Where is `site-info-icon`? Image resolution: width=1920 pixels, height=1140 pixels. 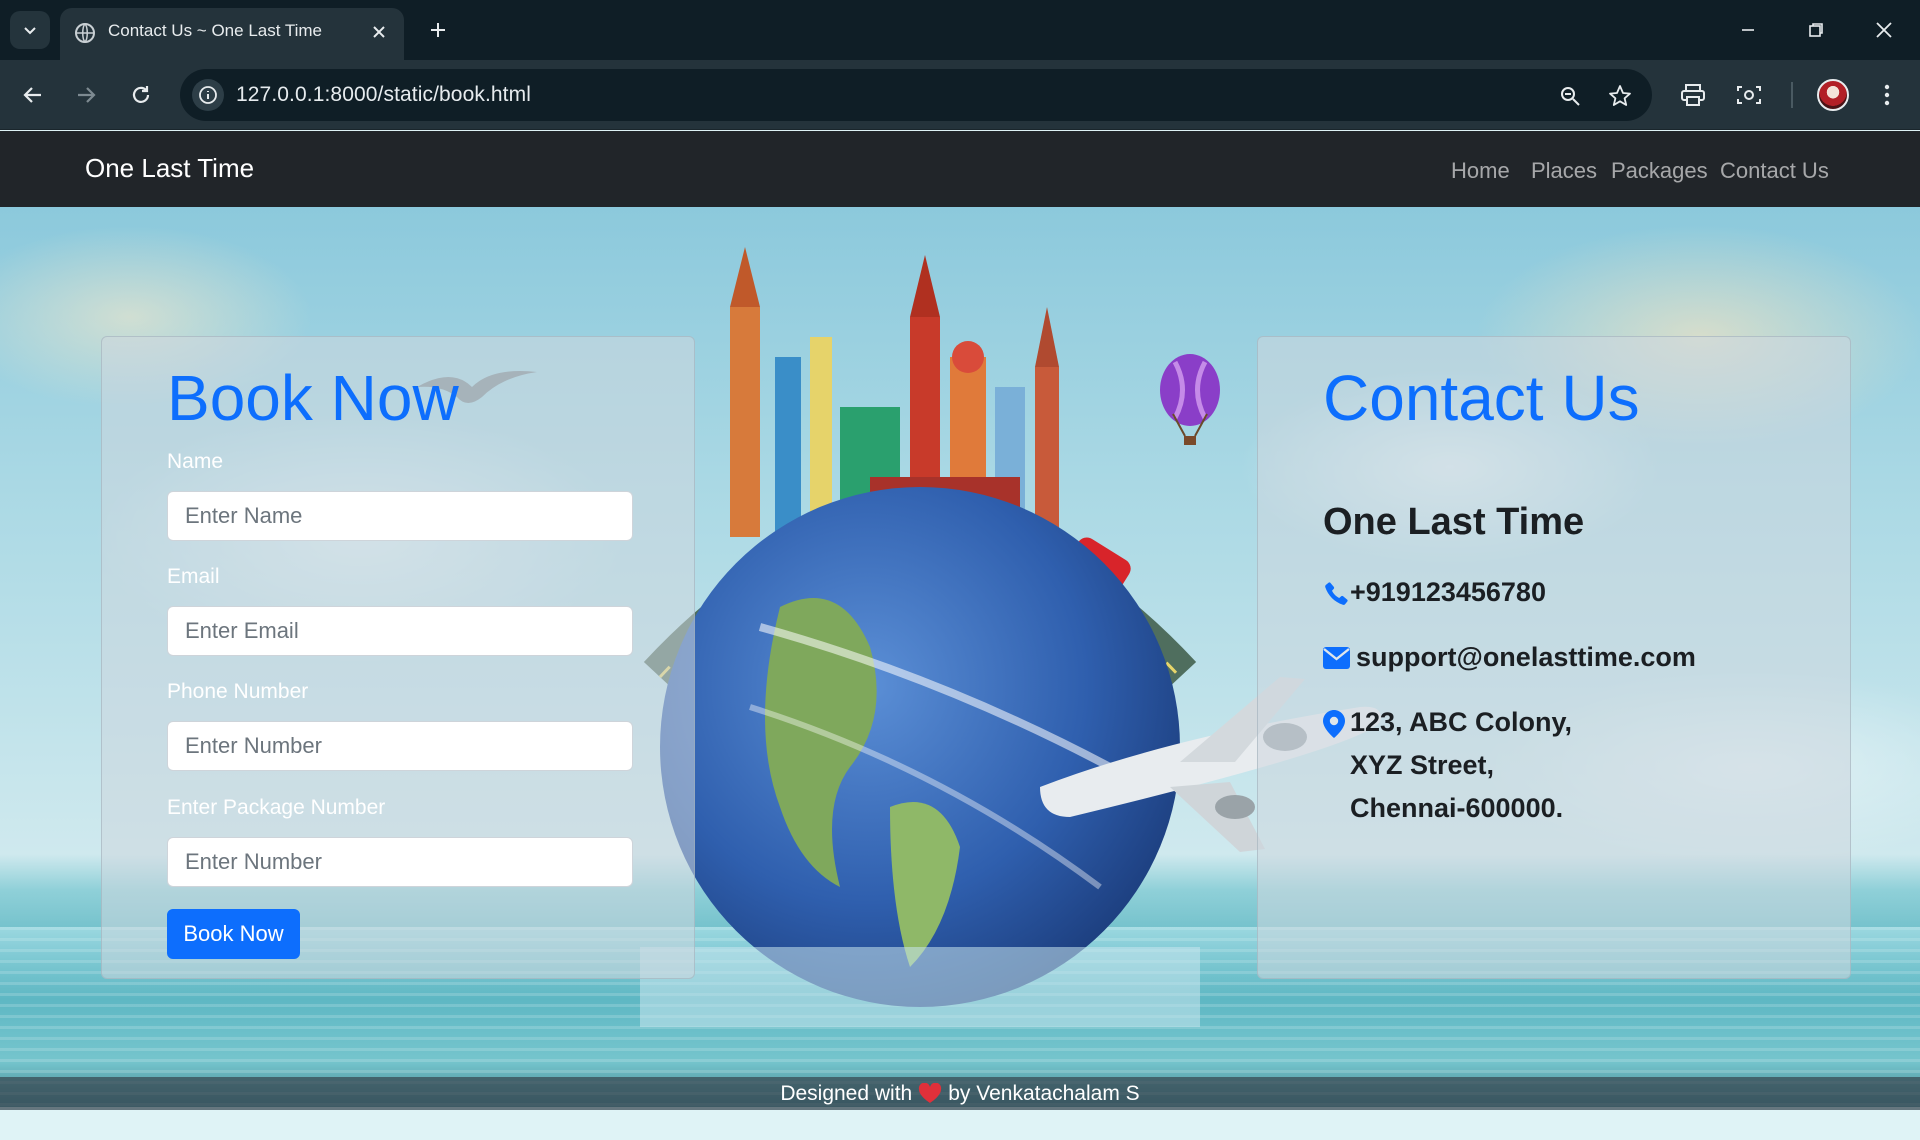 site-info-icon is located at coordinates (208, 95).